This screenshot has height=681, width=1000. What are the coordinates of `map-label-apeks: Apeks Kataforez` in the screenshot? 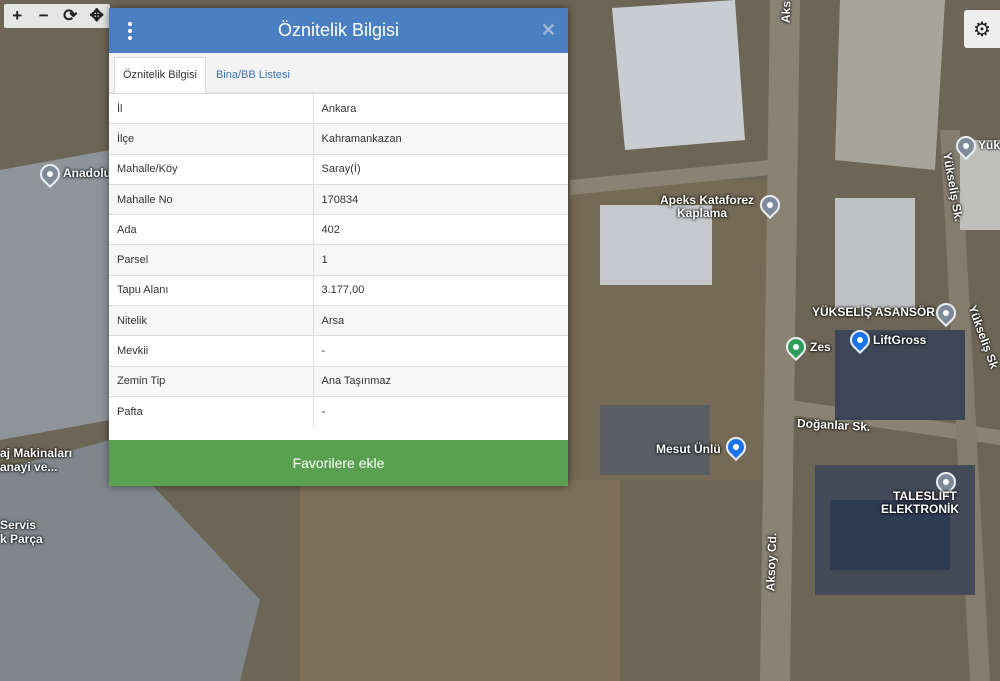 It's located at (707, 200).